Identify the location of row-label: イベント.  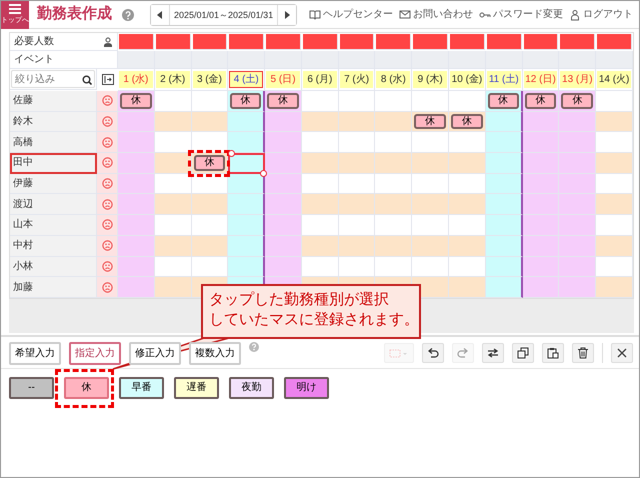
(34, 60).